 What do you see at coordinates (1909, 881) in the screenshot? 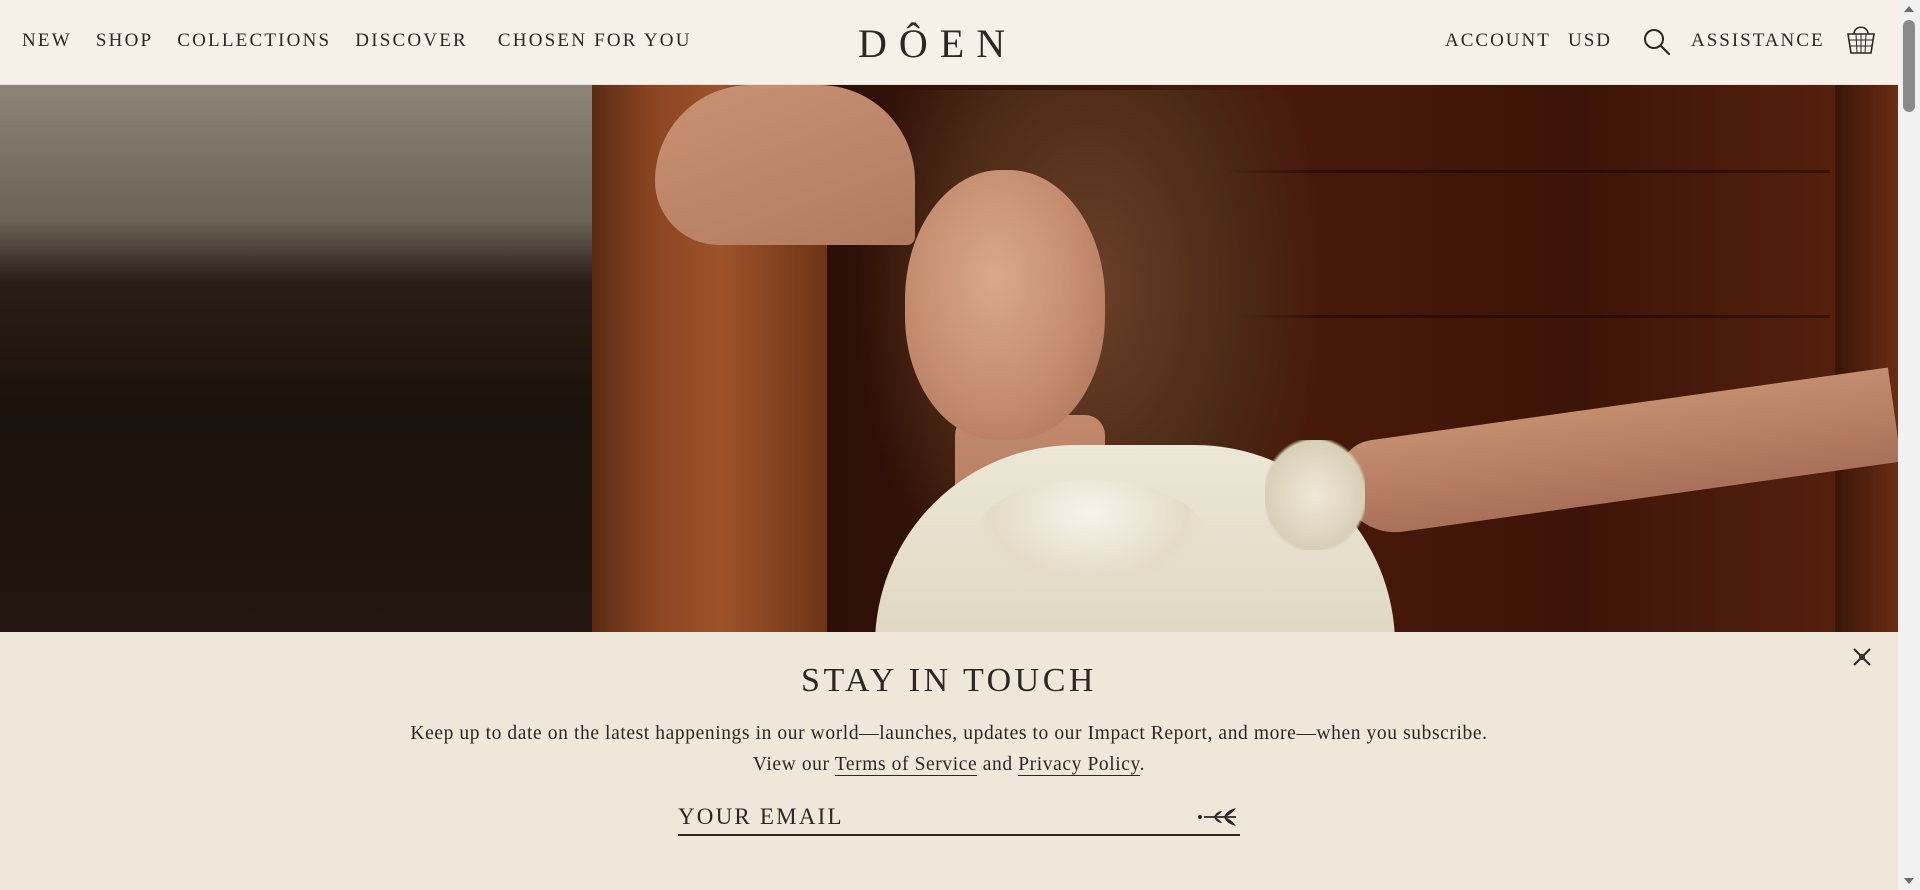
I see `scroll-down-arrow-icon` at bounding box center [1909, 881].